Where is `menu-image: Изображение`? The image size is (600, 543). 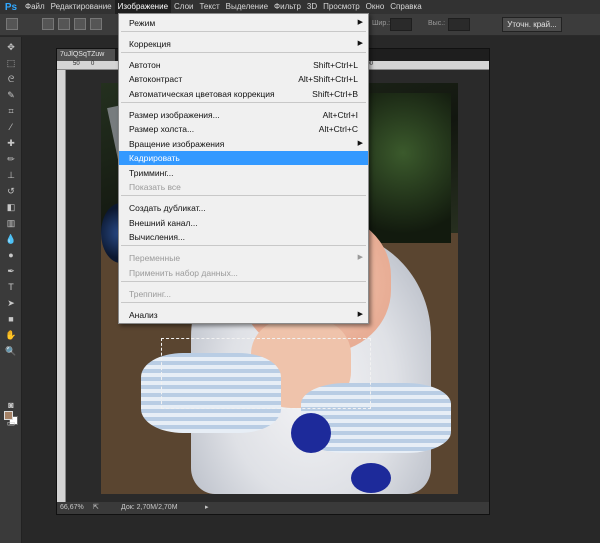 menu-image: Изображение is located at coordinates (143, 7).